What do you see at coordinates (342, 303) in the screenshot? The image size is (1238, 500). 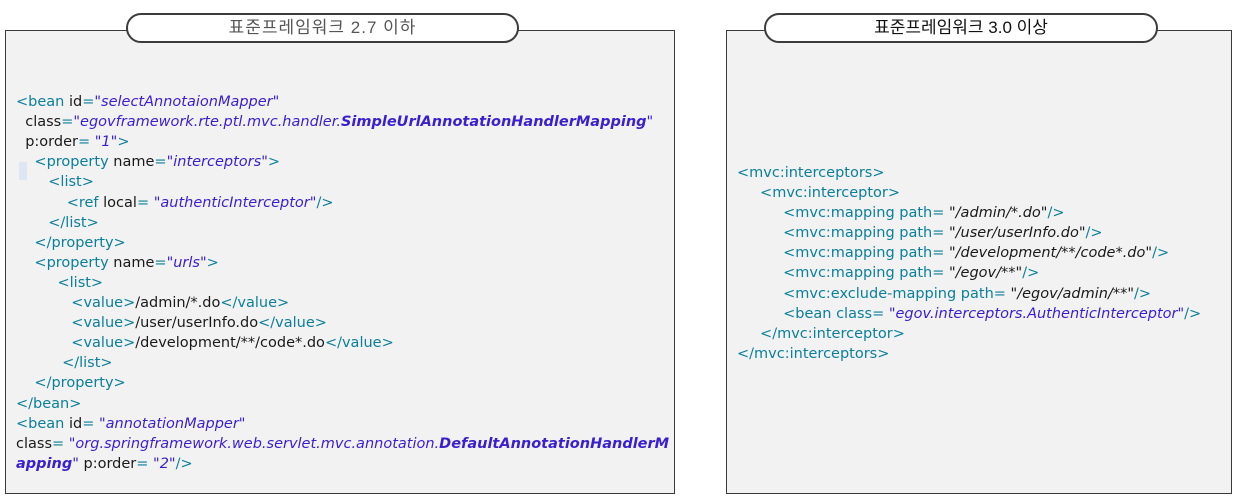 I see `code-line: <value>/admin/*.do</value>` at bounding box center [342, 303].